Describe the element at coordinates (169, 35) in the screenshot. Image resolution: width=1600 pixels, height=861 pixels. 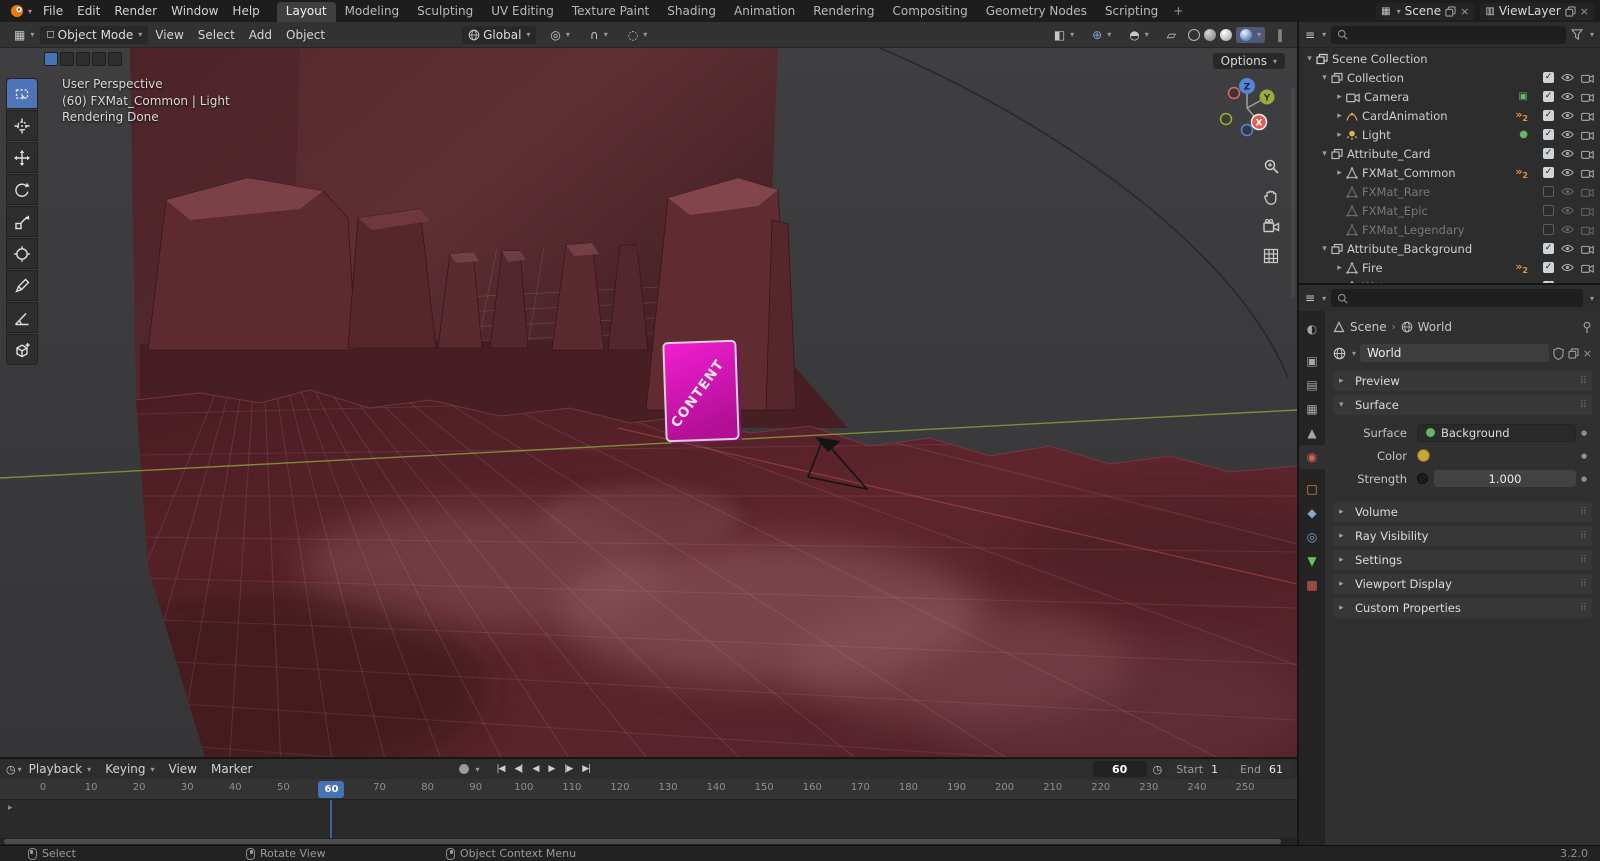
I see `viewport-menu-view: View` at that location.